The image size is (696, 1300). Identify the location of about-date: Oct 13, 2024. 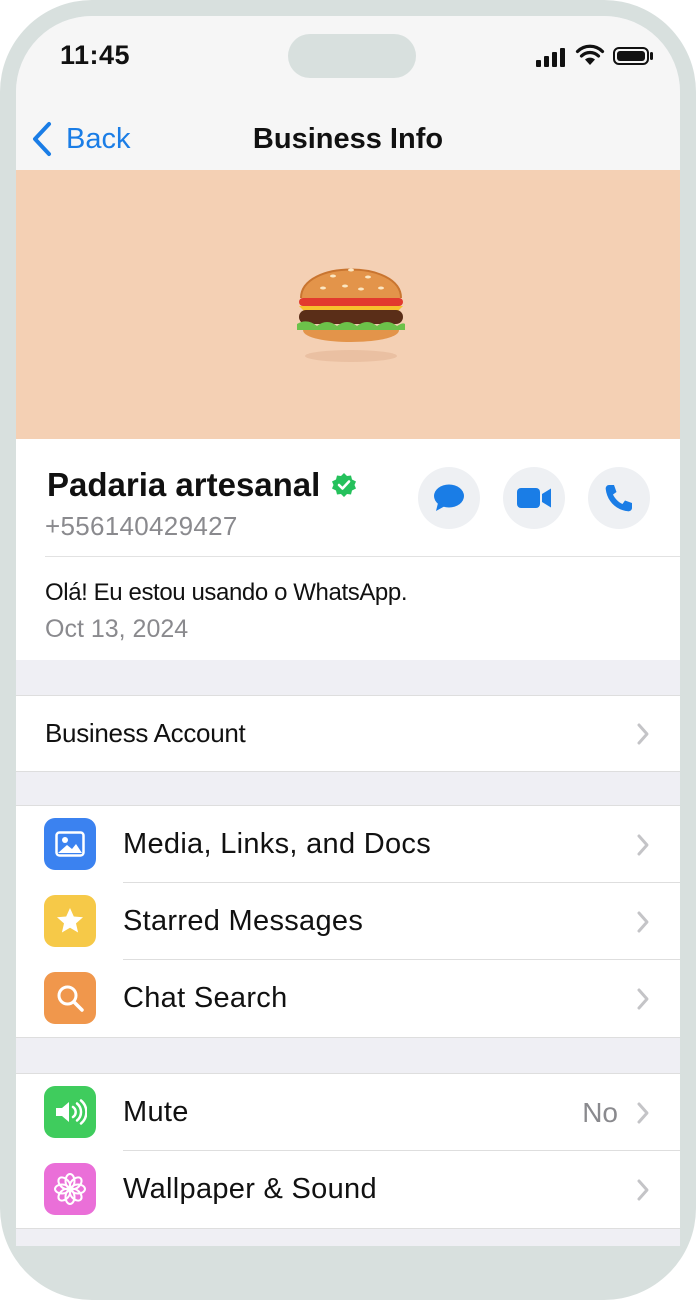
(117, 629).